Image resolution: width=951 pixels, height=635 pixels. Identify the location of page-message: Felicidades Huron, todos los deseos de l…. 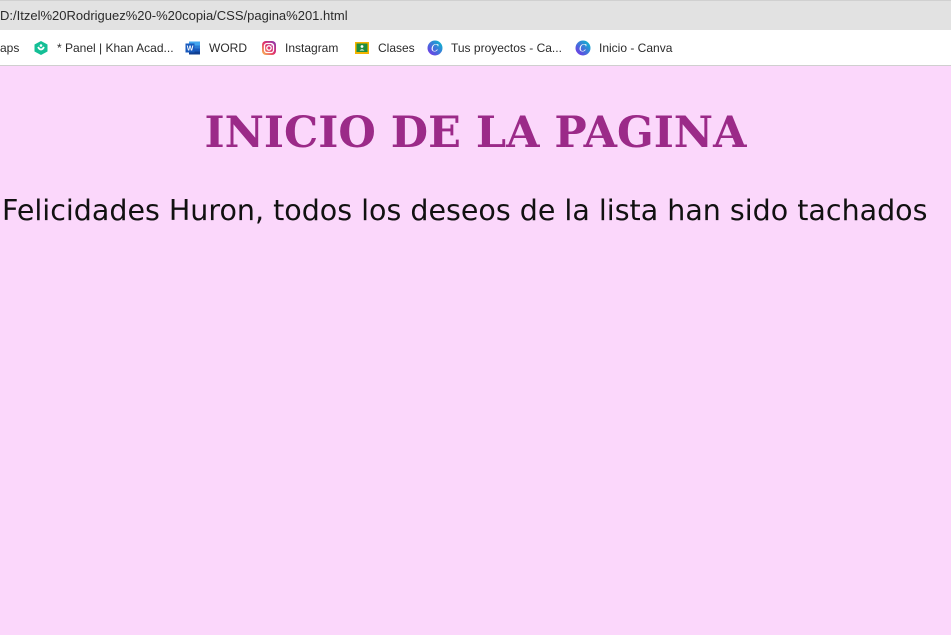
(465, 210).